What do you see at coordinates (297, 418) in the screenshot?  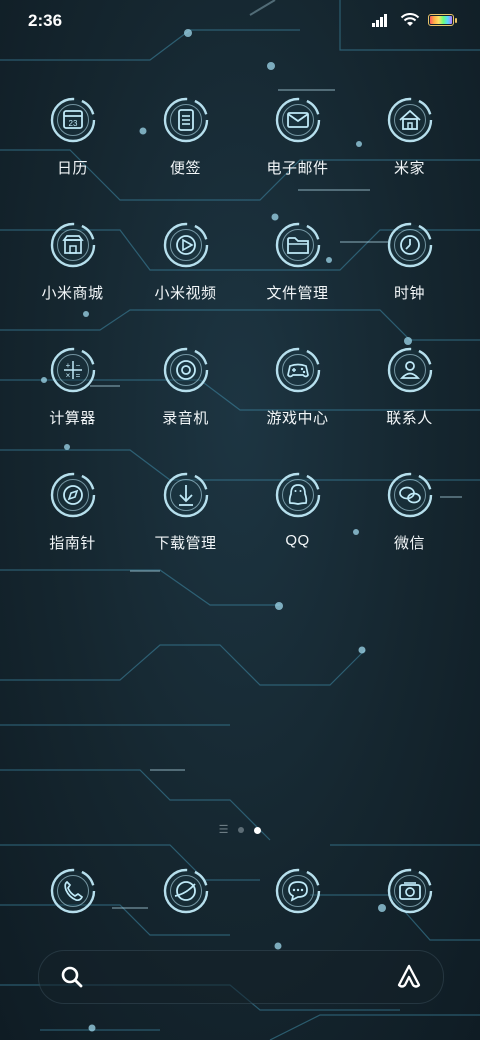 I see `app-label: 游戏中心` at bounding box center [297, 418].